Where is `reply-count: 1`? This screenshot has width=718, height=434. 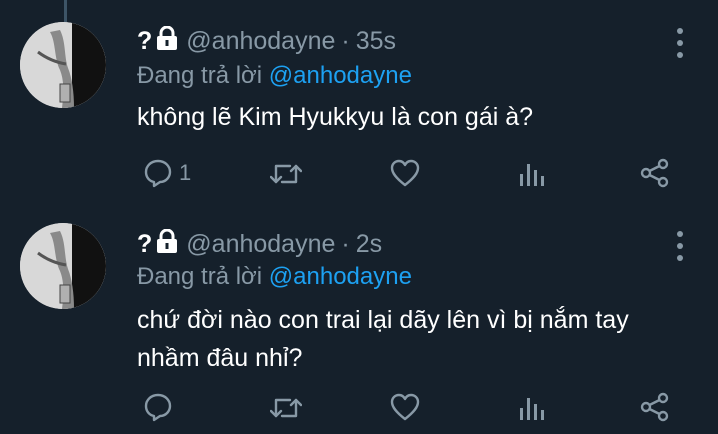 reply-count: 1 is located at coordinates (185, 172).